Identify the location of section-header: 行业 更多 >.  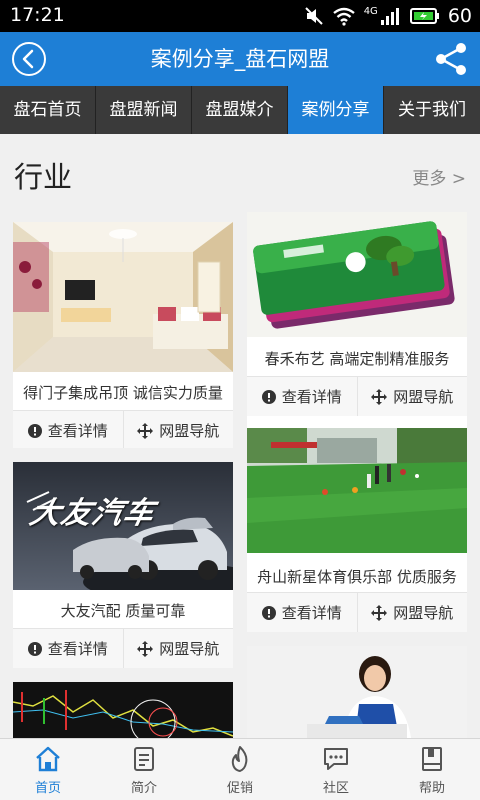
(240, 166).